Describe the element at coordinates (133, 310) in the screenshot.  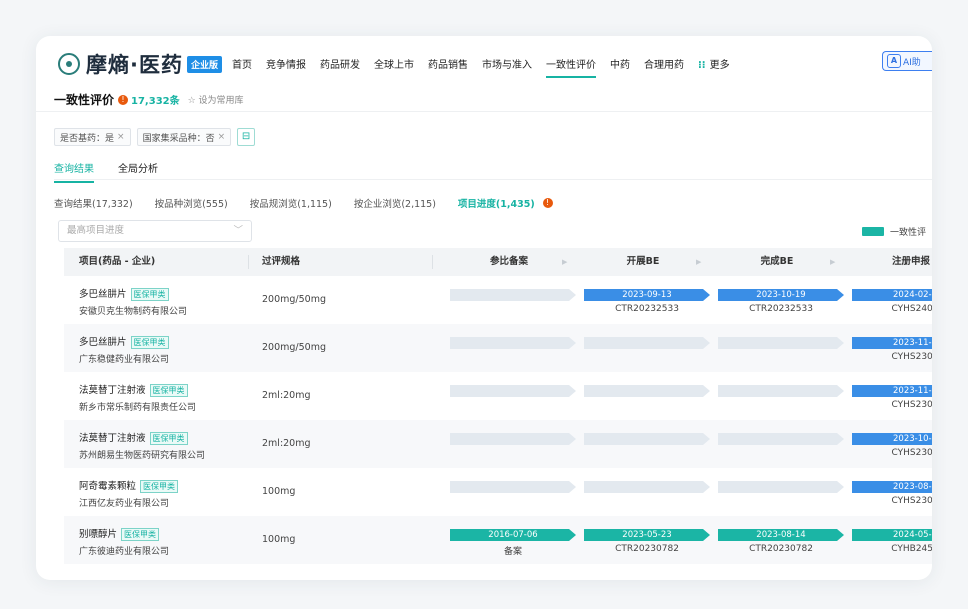
I see `company-name: 安徽贝克生物制药有限公司` at that location.